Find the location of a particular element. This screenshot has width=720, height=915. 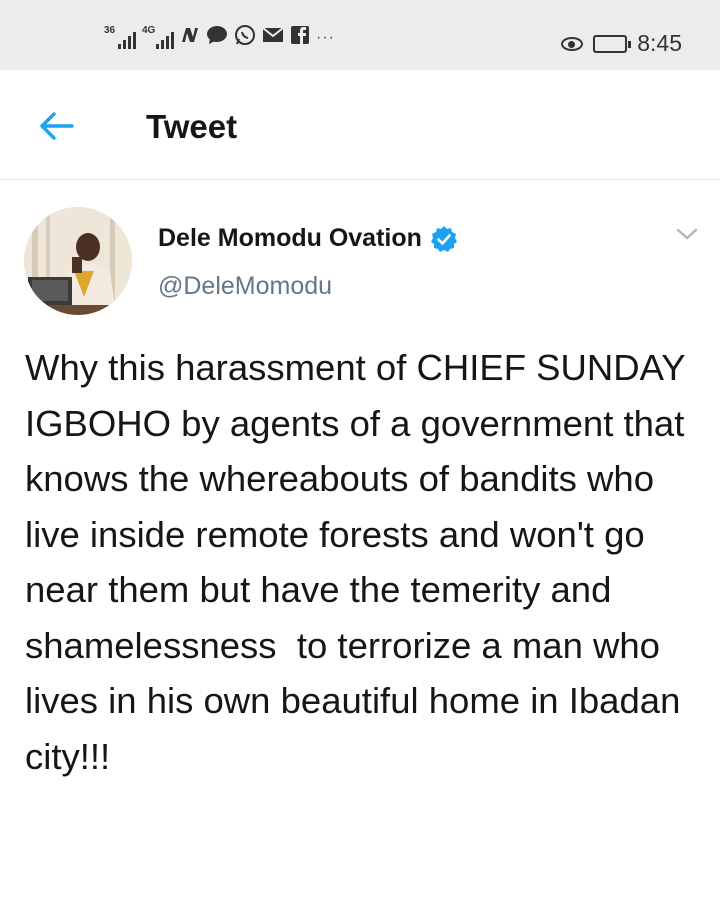

chat-bubble-icon is located at coordinates (217, 37).